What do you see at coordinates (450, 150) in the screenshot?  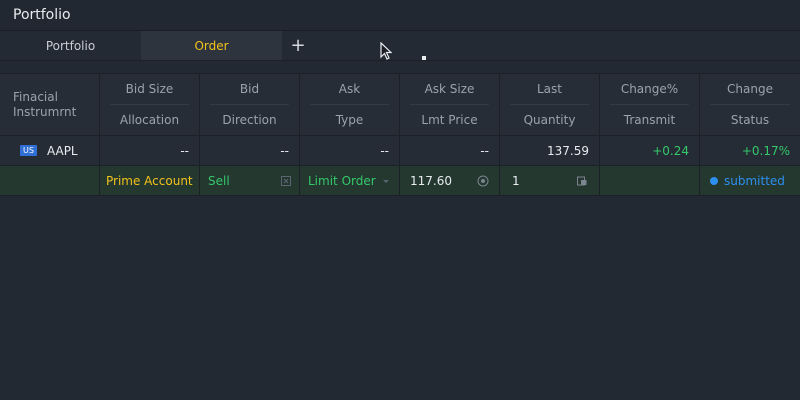 I see `ask-size-cell: --` at bounding box center [450, 150].